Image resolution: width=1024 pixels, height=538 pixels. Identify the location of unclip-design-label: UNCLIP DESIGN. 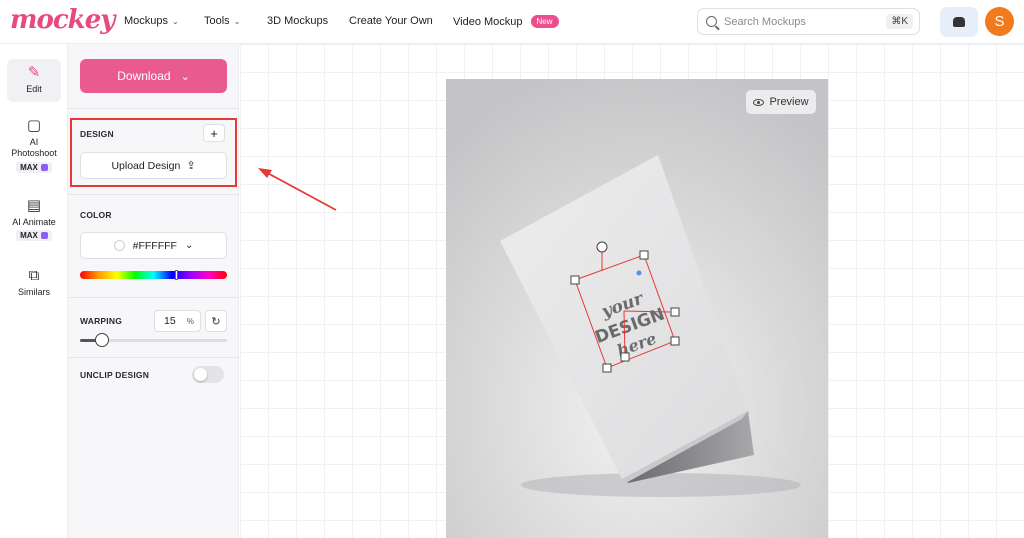
(115, 375).